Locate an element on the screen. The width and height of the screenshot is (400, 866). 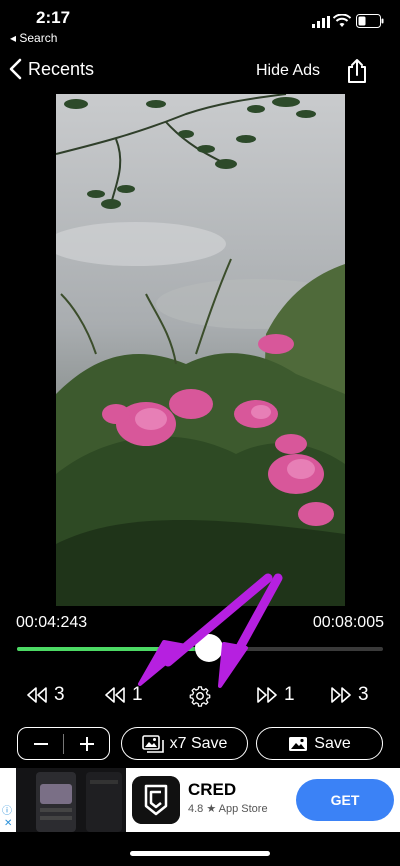
total-time: 00:08:005 is located at coordinates (348, 622).